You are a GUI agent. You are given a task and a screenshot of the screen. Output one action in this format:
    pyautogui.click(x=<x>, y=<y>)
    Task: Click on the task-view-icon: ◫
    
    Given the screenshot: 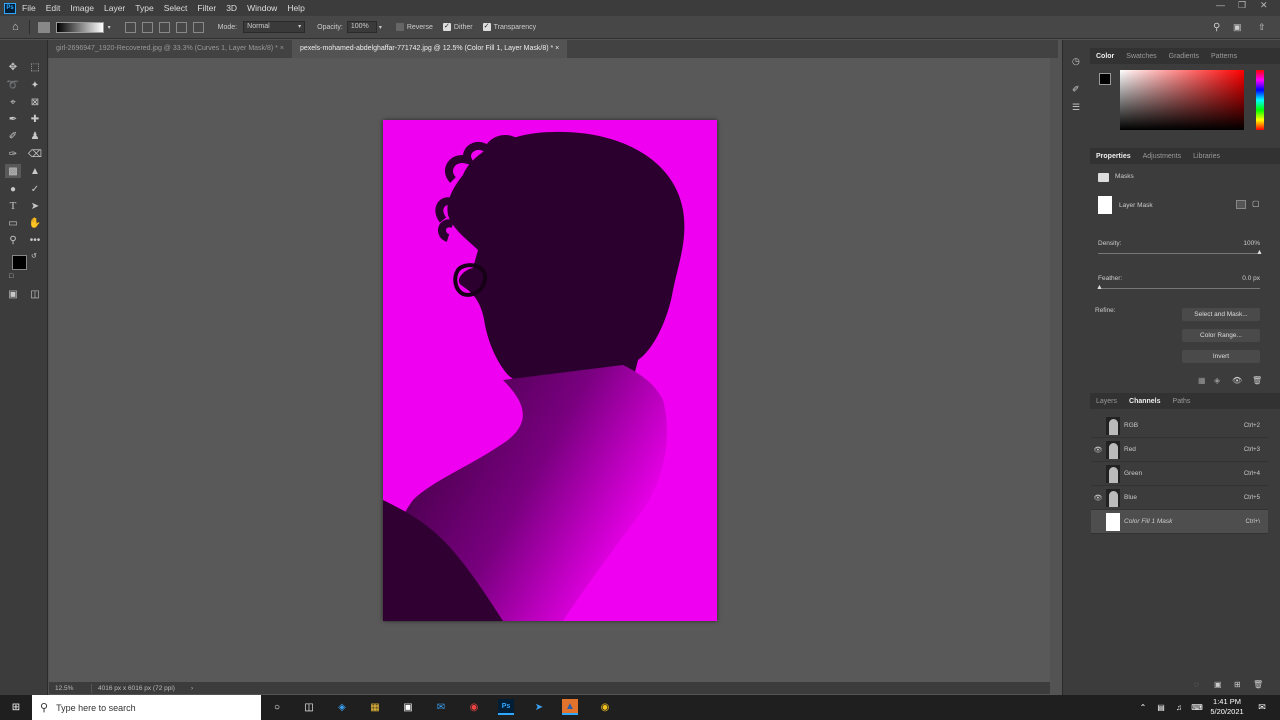 What is the action you would take?
    pyautogui.click(x=309, y=707)
    